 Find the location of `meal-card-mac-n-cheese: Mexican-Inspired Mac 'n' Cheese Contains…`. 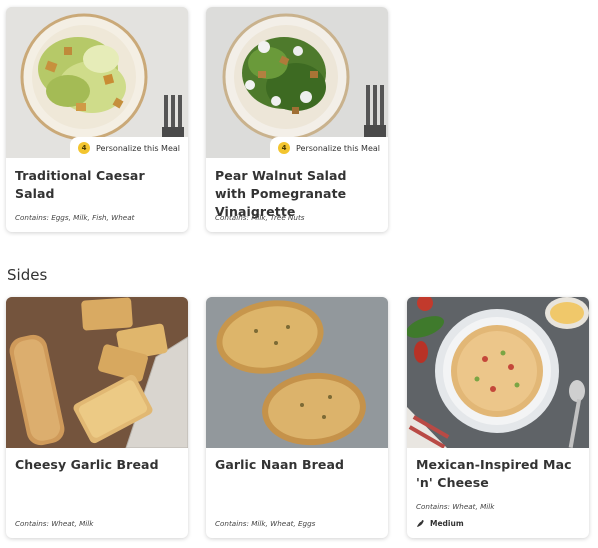

meal-card-mac-n-cheese: Mexican-Inspired Mac 'n' Cheese Contains… is located at coordinates (498, 417).